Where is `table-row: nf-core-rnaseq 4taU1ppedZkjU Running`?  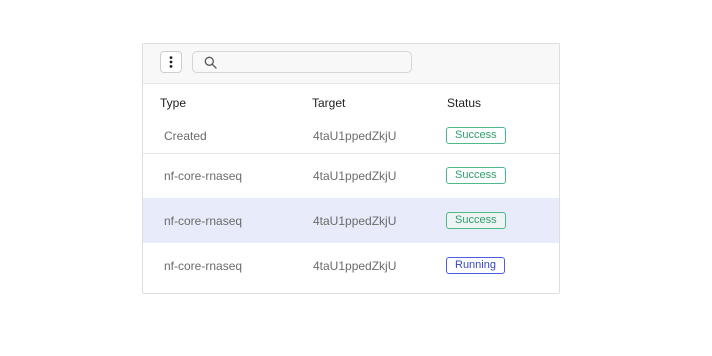 table-row: nf-core-rnaseq 4taU1ppedZkjU Running is located at coordinates (351, 265).